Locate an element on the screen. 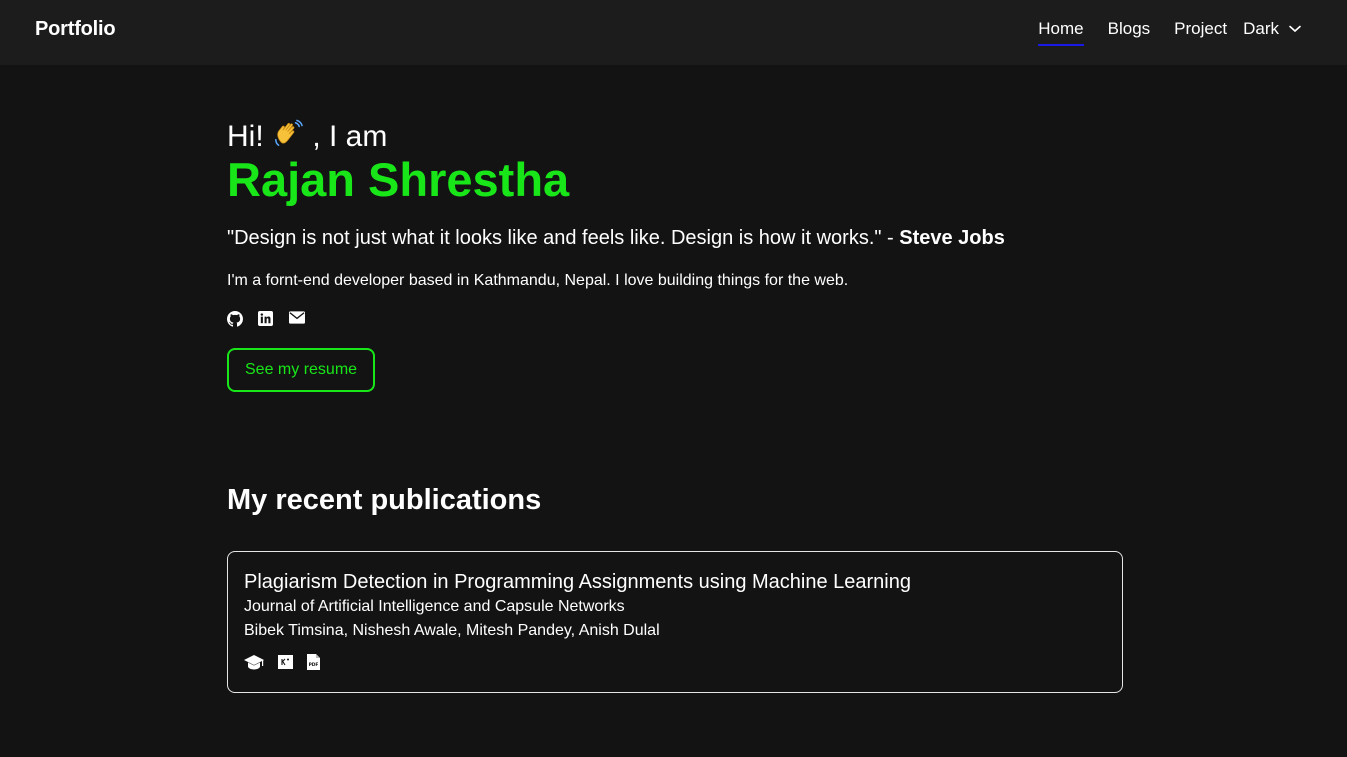  publication-links: PDF is located at coordinates (675, 662).